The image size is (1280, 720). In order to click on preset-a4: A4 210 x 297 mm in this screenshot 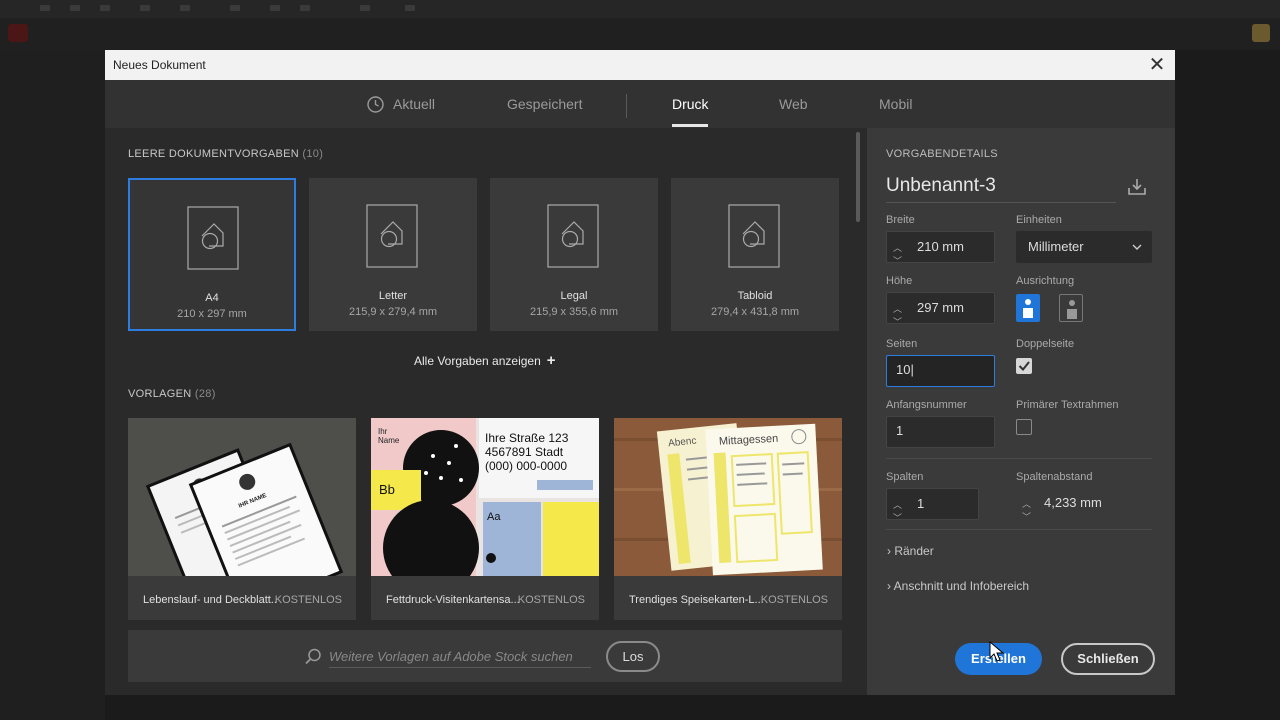, I will do `click(212, 254)`.